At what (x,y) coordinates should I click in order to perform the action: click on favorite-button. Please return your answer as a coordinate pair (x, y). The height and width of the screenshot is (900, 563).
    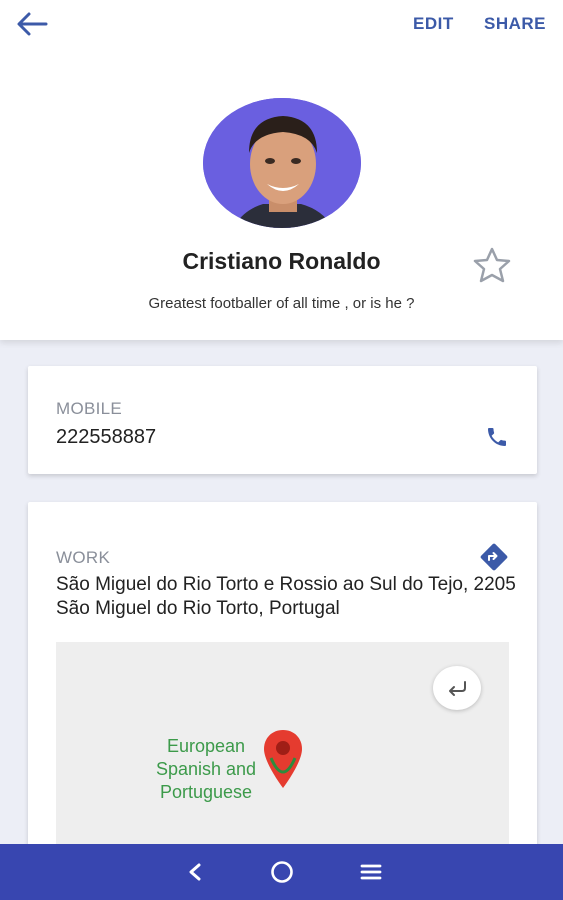
    Looking at the image, I should click on (492, 265).